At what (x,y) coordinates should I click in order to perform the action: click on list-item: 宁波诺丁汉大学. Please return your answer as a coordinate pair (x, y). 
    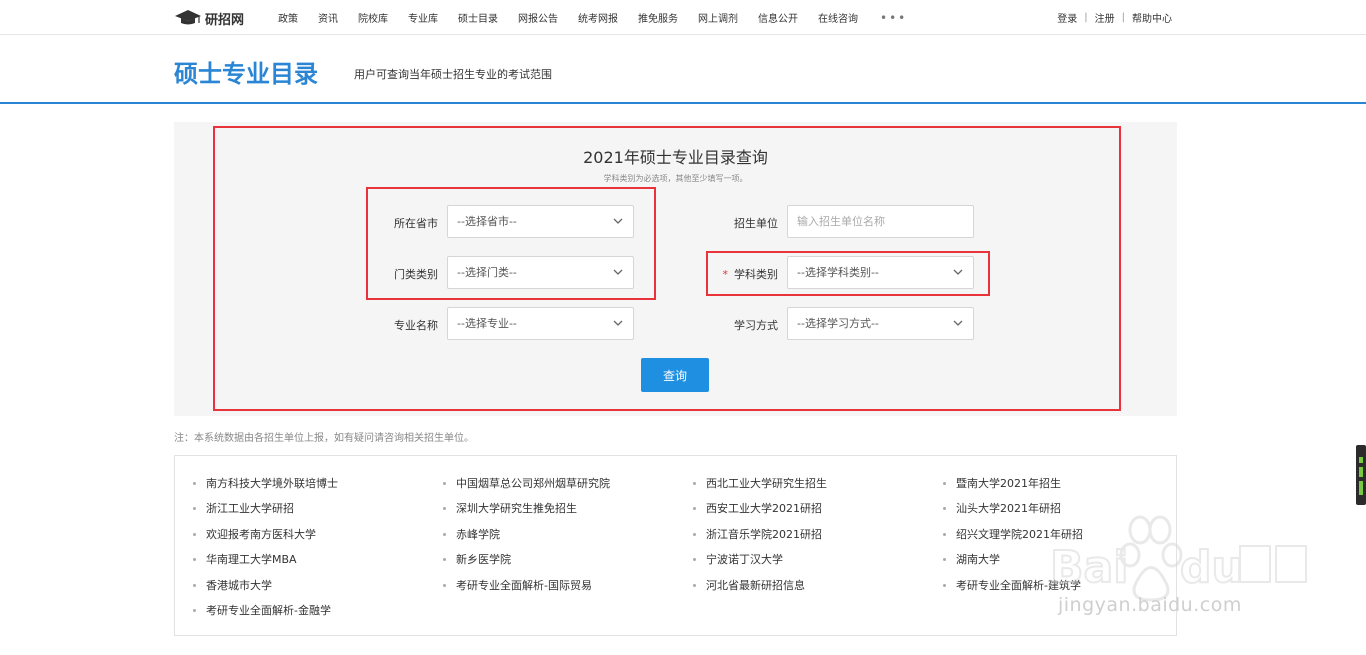
    Looking at the image, I should click on (738, 559).